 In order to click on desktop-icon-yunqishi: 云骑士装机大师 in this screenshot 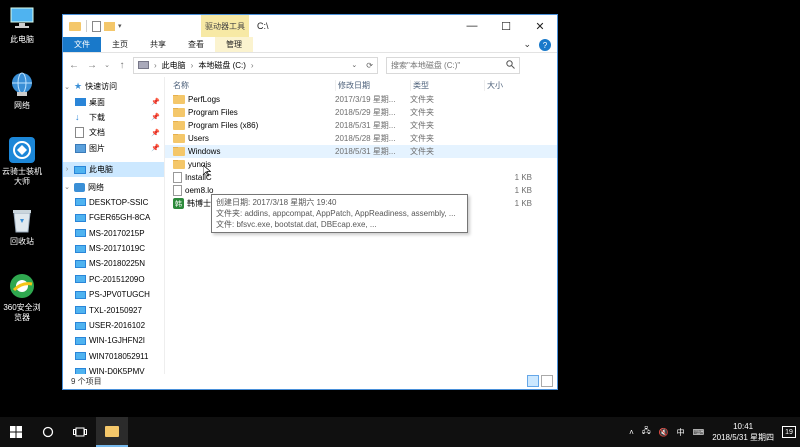, I will do `click(22, 161)`.